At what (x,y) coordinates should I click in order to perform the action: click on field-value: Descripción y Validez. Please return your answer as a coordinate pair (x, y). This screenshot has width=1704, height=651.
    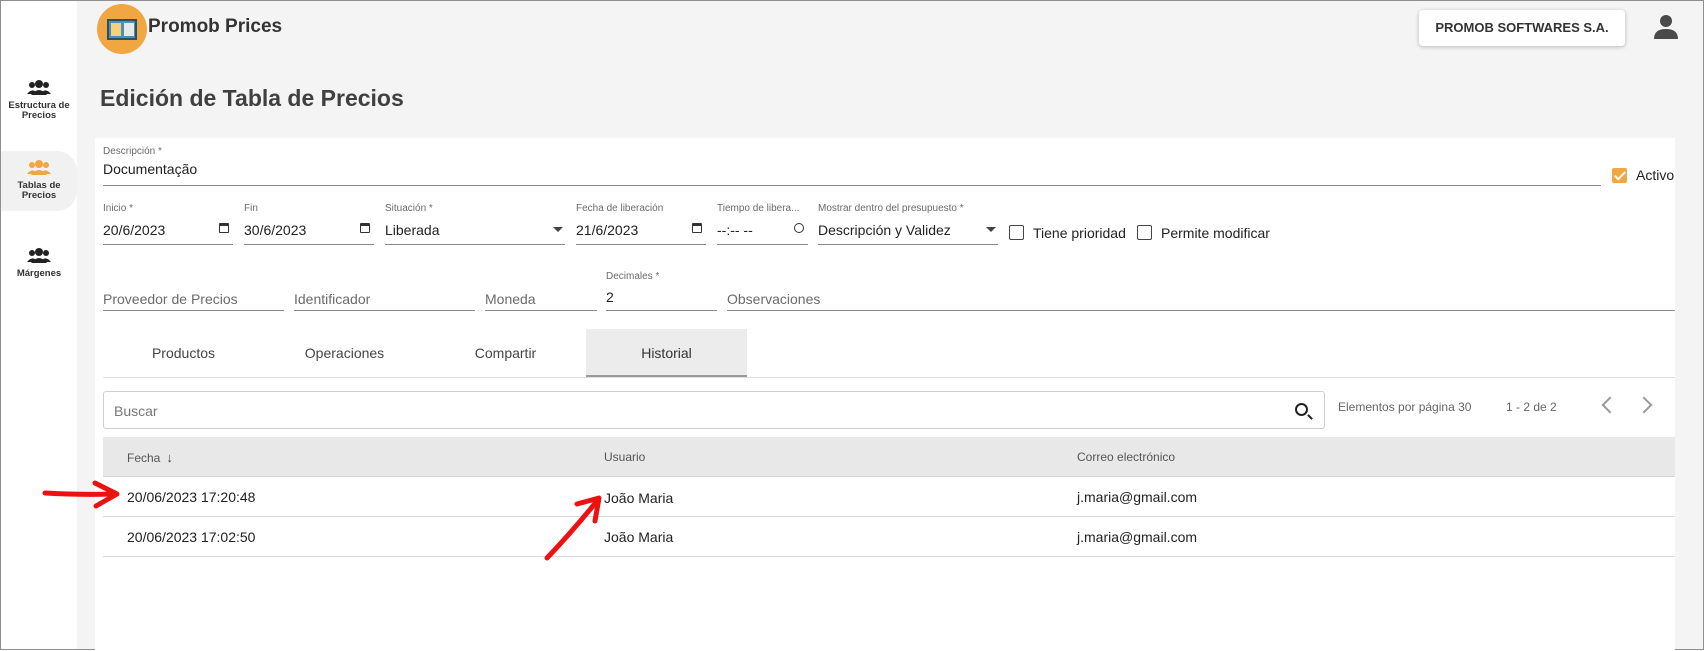
    Looking at the image, I should click on (884, 230).